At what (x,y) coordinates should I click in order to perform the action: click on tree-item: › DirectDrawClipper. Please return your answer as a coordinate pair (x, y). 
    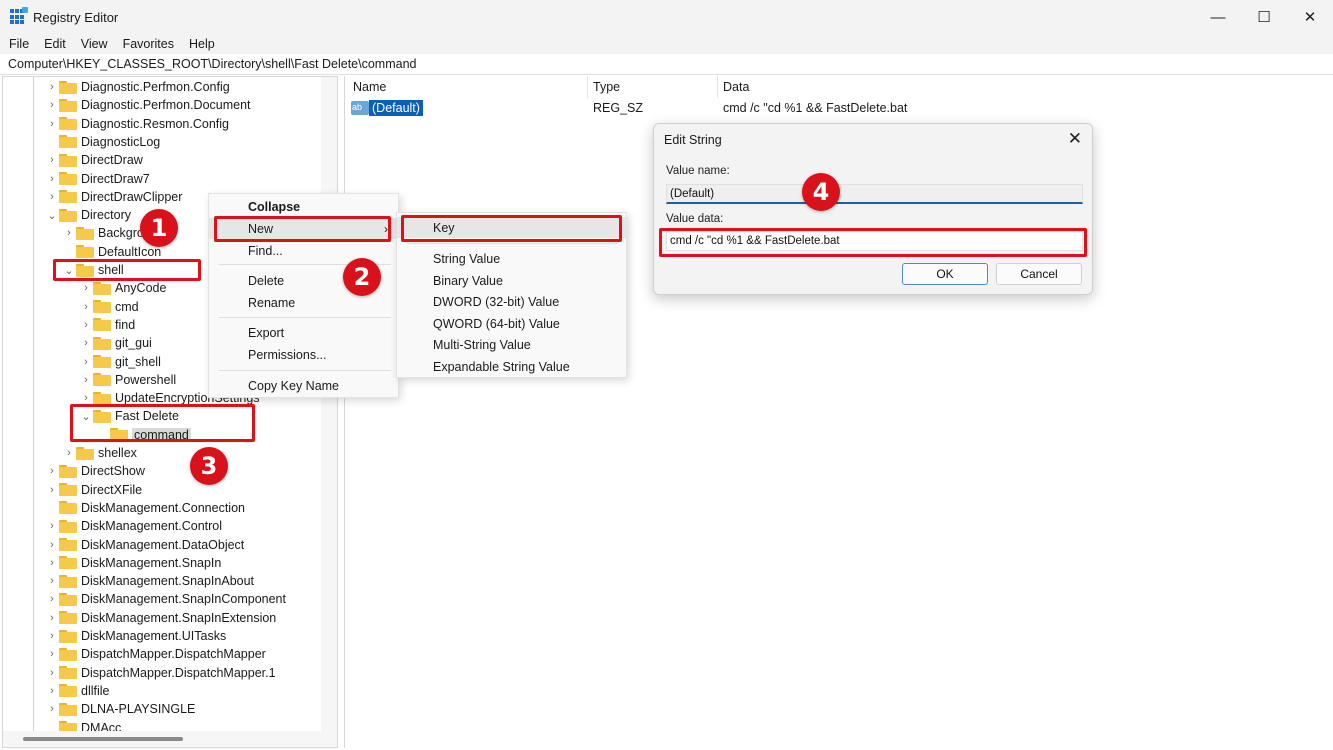
    Looking at the image, I should click on (113, 197).